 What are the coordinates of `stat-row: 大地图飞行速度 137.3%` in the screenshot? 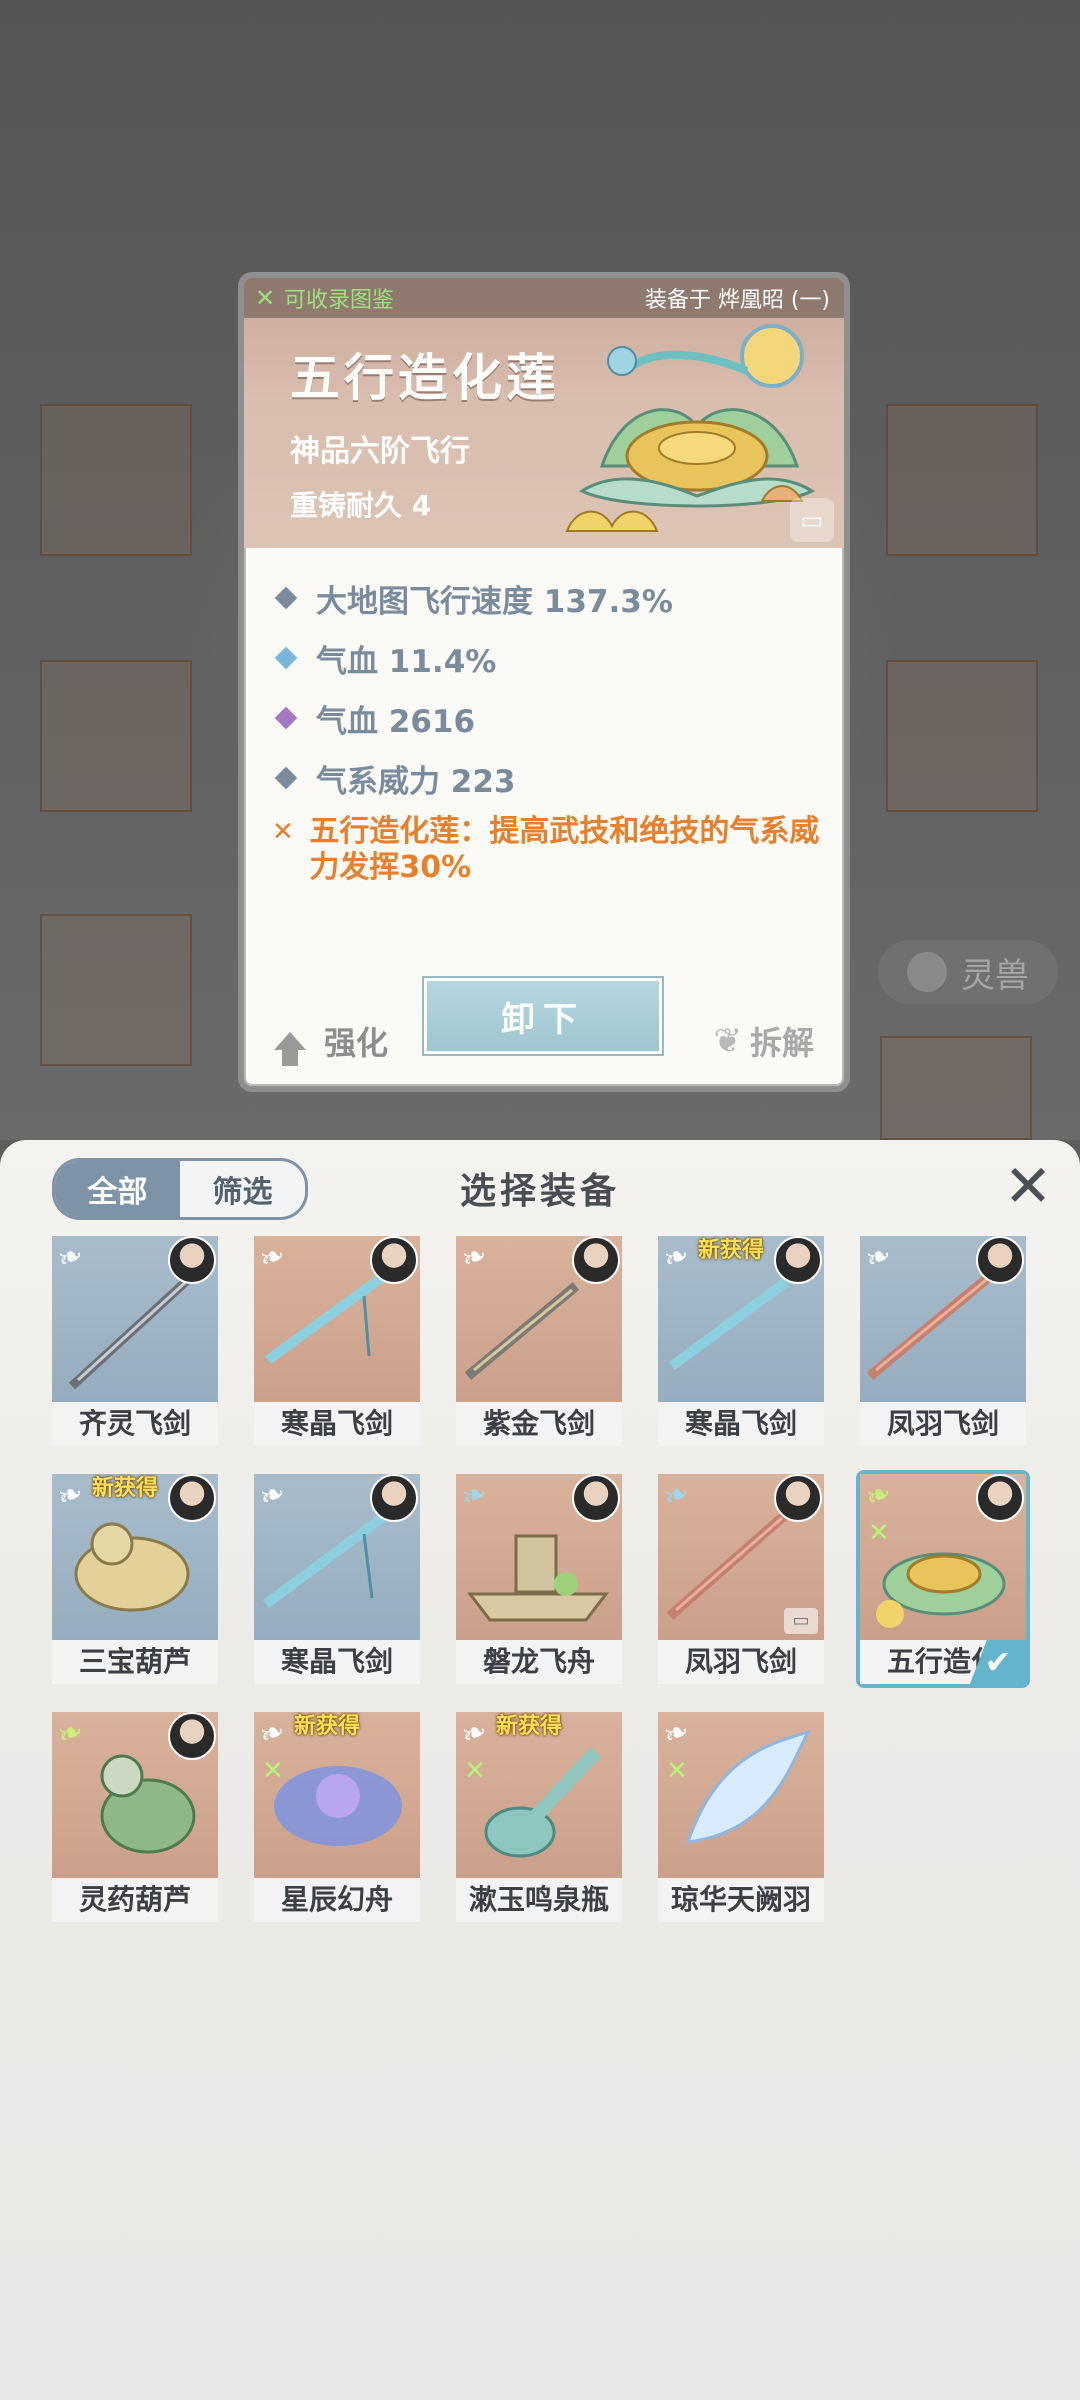 It's located at (552, 598).